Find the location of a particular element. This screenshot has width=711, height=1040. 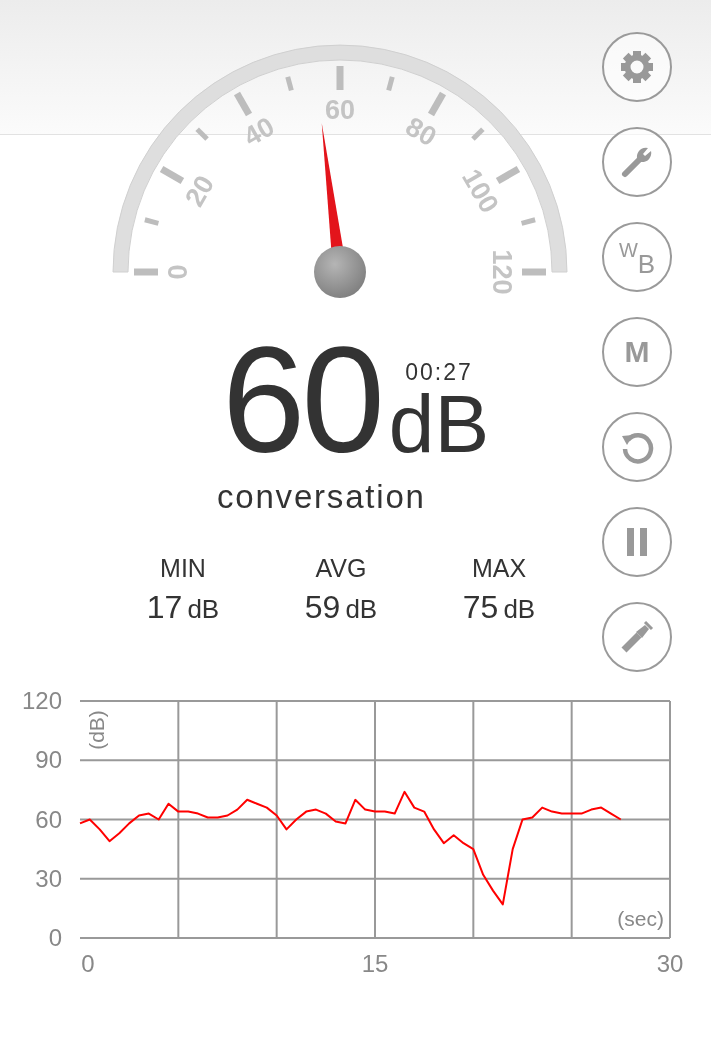

y-tick-label: 0 is located at coordinates (55, 937).